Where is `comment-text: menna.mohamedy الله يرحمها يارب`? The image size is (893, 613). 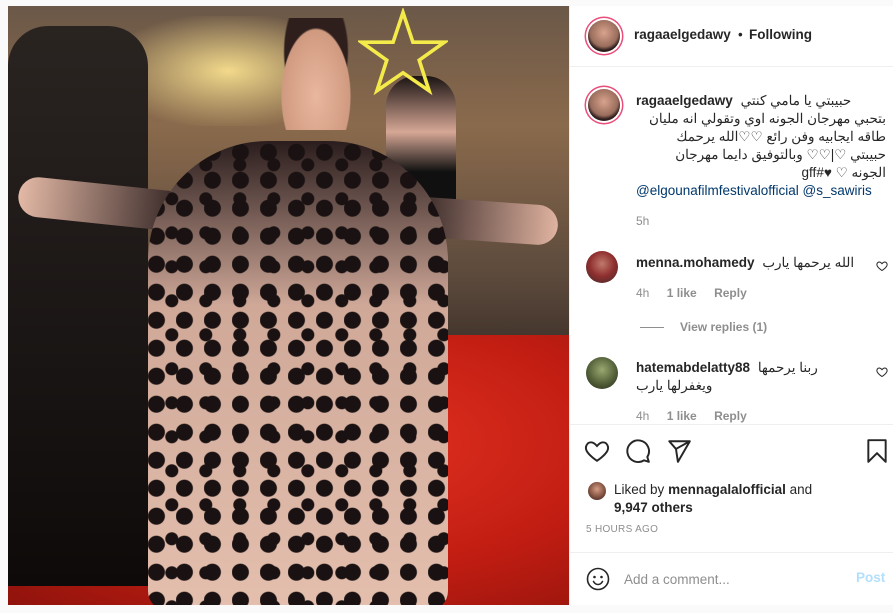
comment-text: menna.mohamedy الله يرحمها يارب is located at coordinates (751, 263).